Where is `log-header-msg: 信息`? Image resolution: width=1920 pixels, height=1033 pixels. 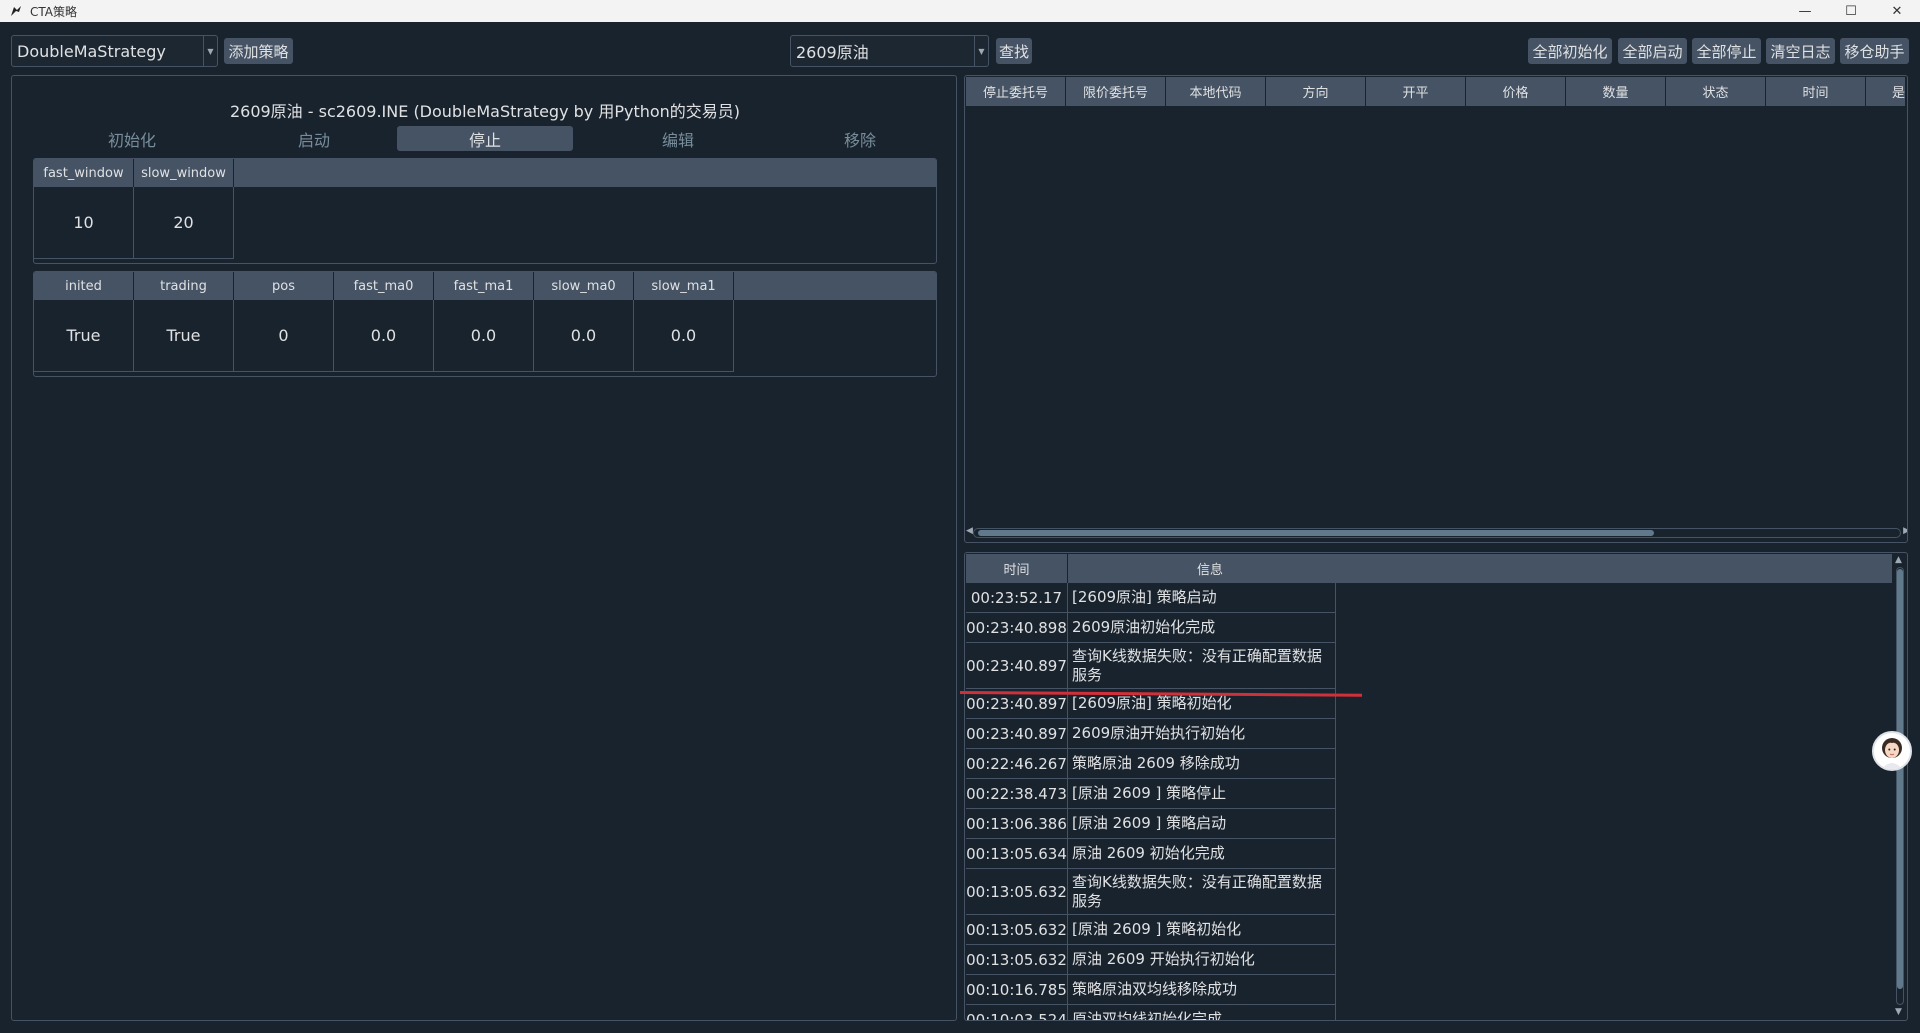
log-header-msg: 信息 is located at coordinates (1480, 568).